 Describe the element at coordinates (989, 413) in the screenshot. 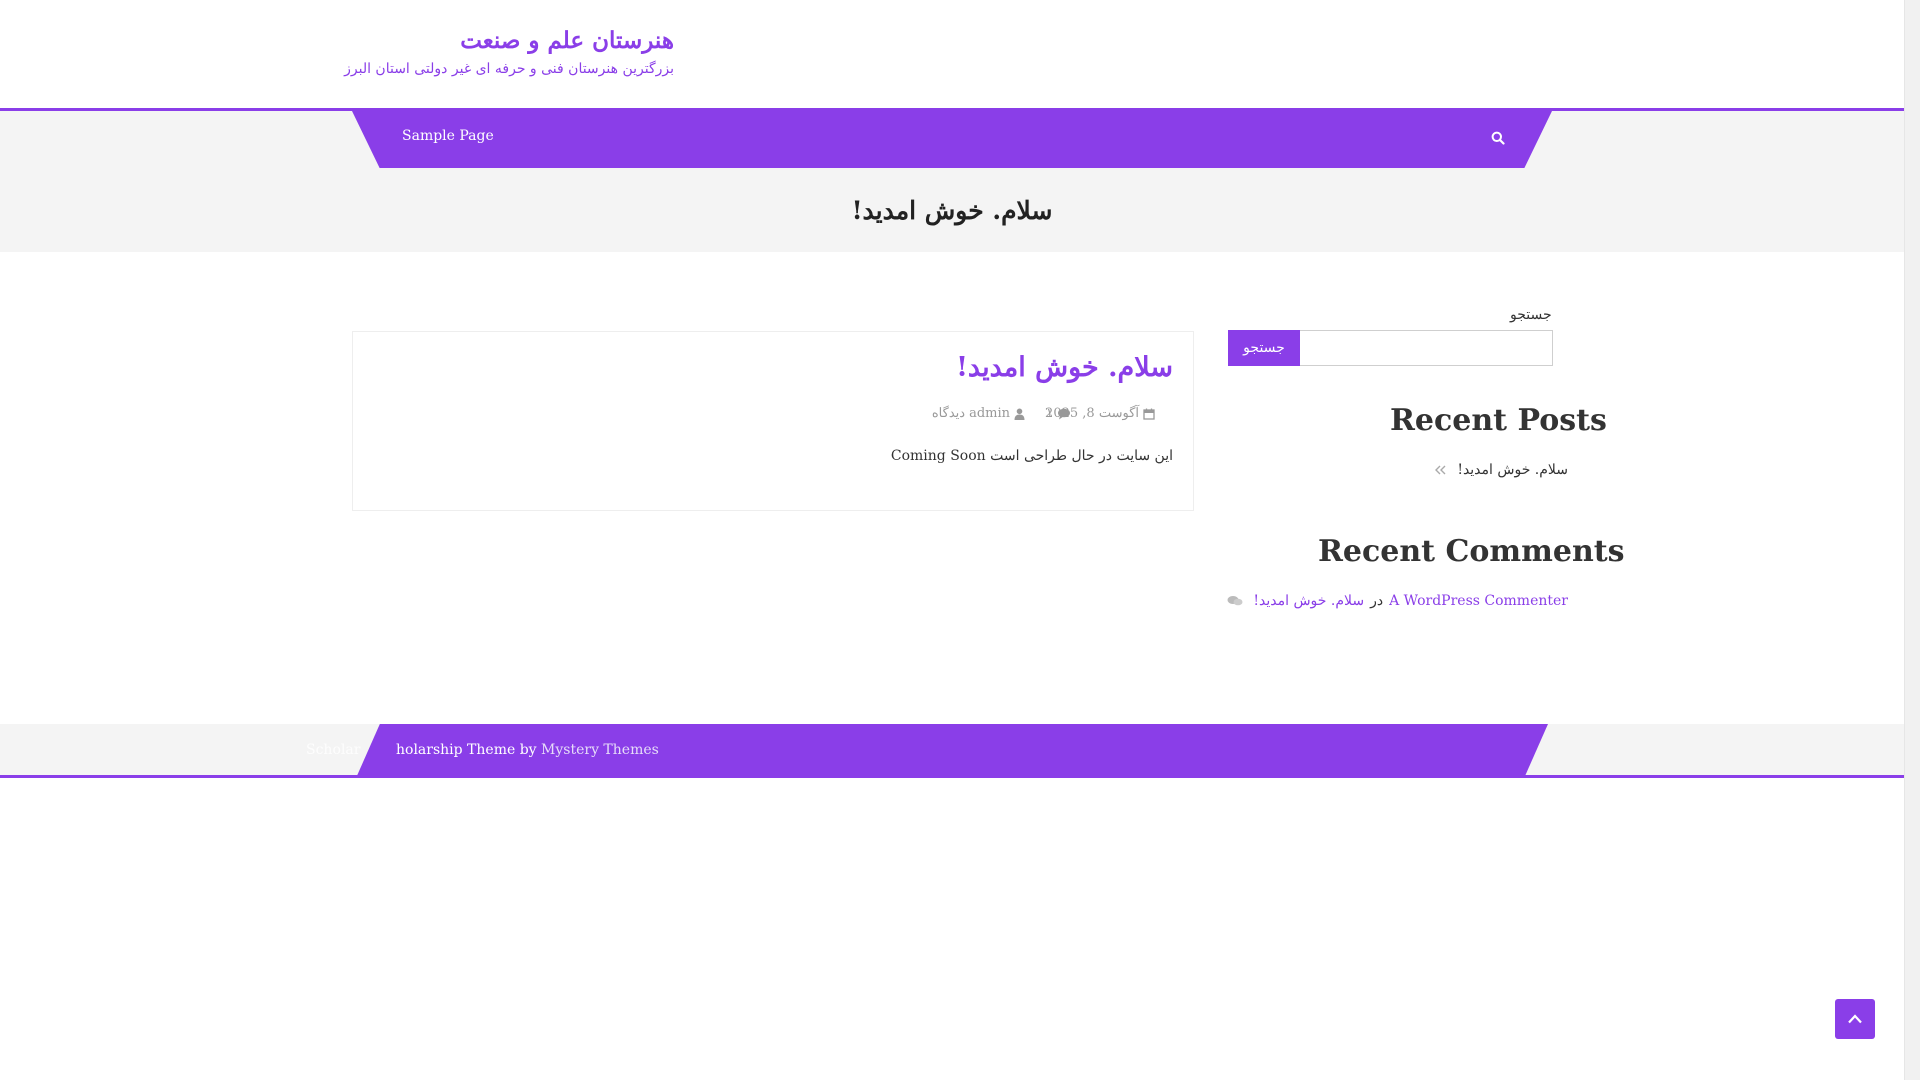

I see `post-author-name: admin` at that location.